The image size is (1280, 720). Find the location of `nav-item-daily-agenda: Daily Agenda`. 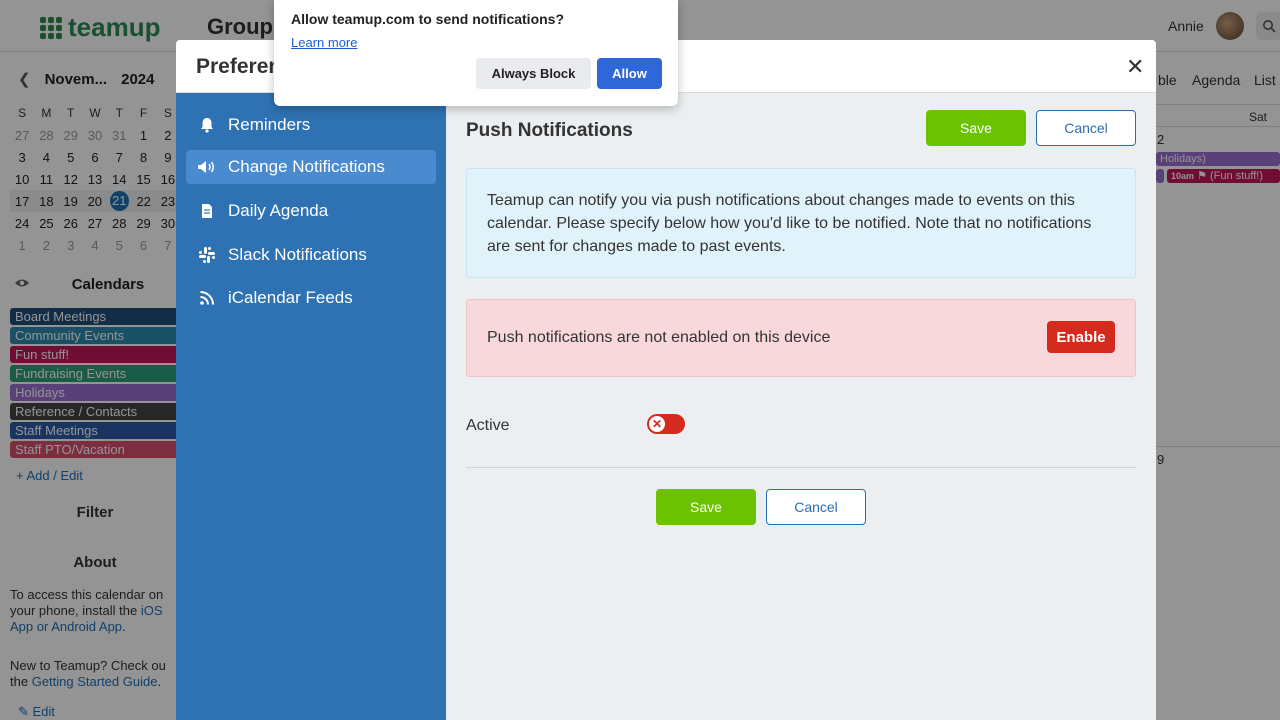

nav-item-daily-agenda: Daily Agenda is located at coordinates (311, 211).